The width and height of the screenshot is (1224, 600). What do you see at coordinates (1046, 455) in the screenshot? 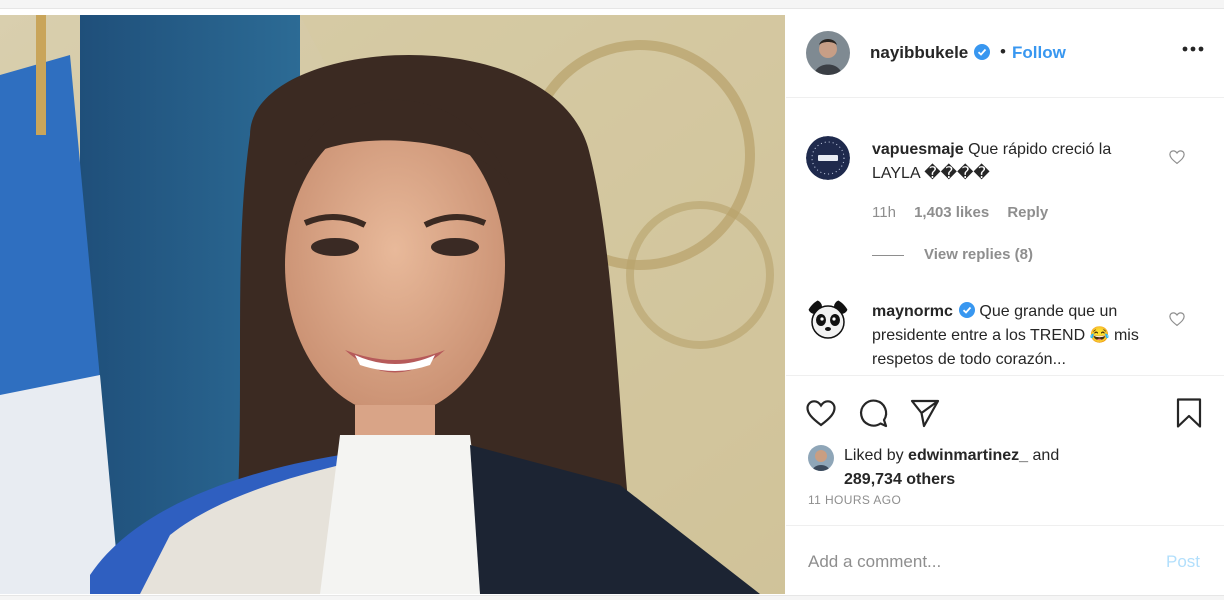
I see `liked-by-and: and` at bounding box center [1046, 455].